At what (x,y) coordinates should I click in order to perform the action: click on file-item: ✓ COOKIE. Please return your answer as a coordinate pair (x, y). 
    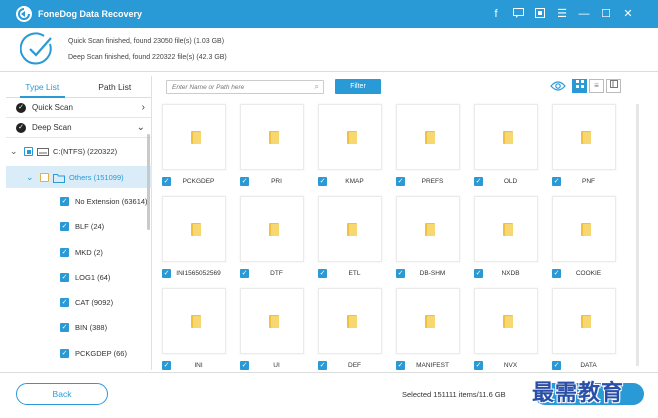
    Looking at the image, I should click on (583, 242).